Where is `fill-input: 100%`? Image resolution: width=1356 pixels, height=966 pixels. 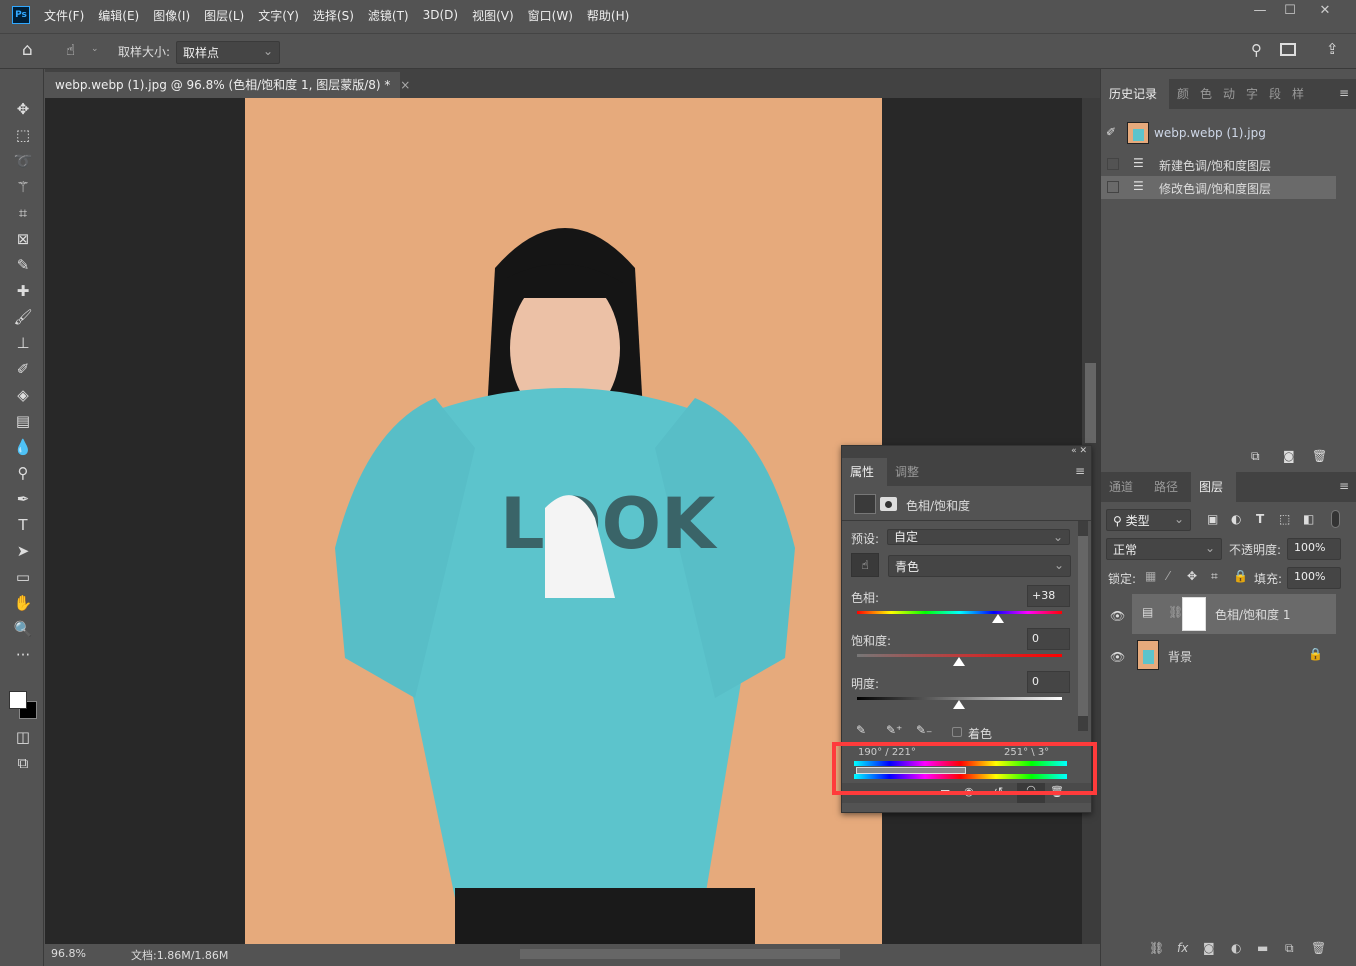
fill-input: 100% is located at coordinates (1314, 578).